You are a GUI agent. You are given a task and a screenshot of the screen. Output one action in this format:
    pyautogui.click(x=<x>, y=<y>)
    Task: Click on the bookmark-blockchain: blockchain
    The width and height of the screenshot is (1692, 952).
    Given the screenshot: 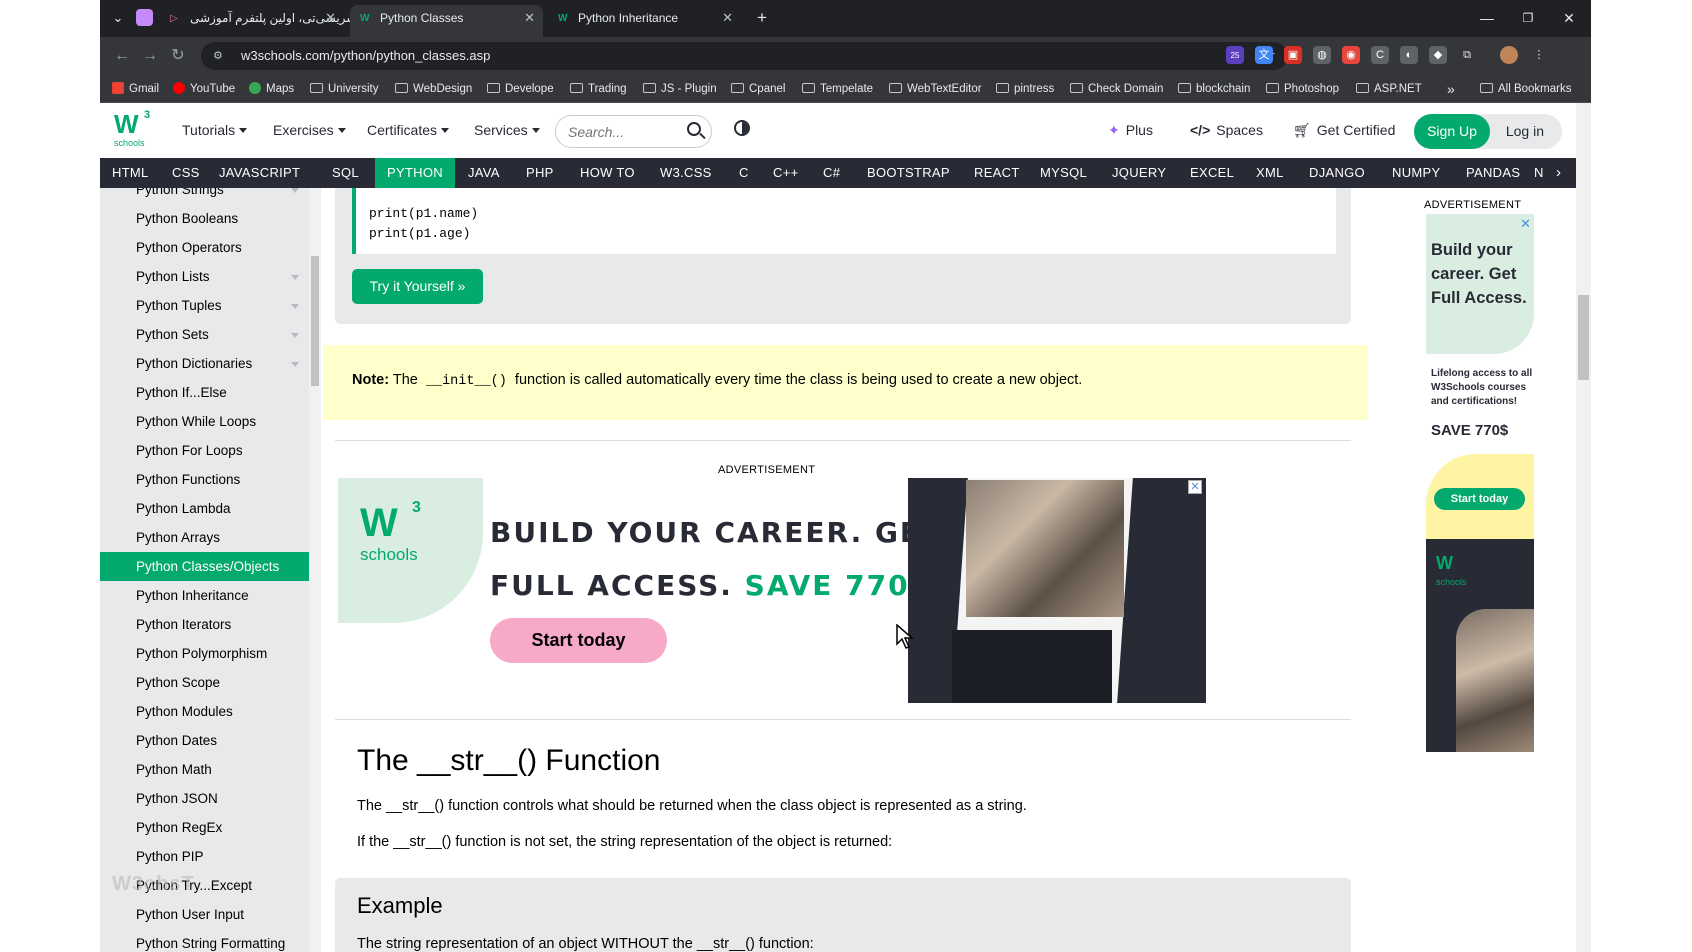 What is the action you would take?
    pyautogui.click(x=1214, y=89)
    